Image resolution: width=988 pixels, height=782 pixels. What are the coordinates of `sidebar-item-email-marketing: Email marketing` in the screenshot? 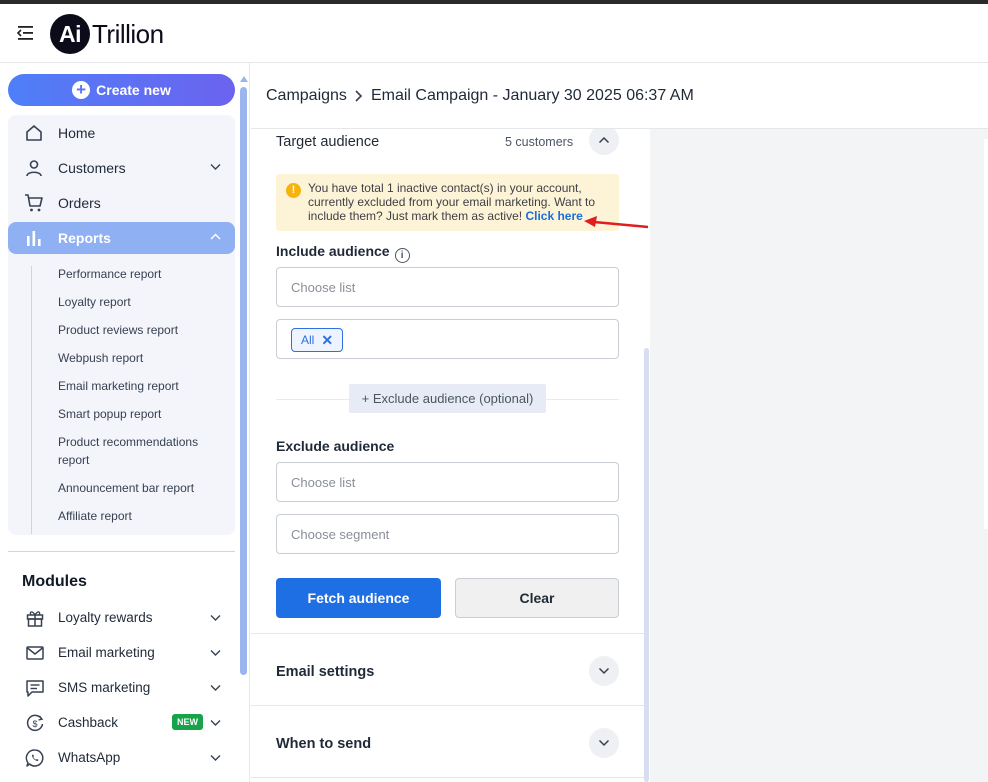 It's located at (121, 653).